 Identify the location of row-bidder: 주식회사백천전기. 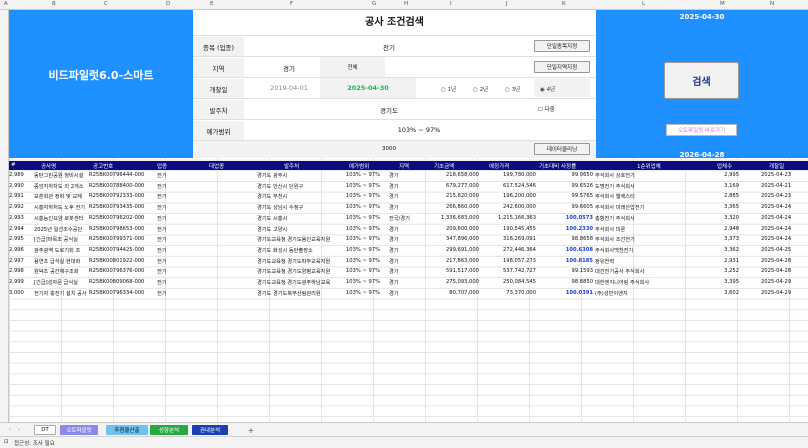
(614, 250).